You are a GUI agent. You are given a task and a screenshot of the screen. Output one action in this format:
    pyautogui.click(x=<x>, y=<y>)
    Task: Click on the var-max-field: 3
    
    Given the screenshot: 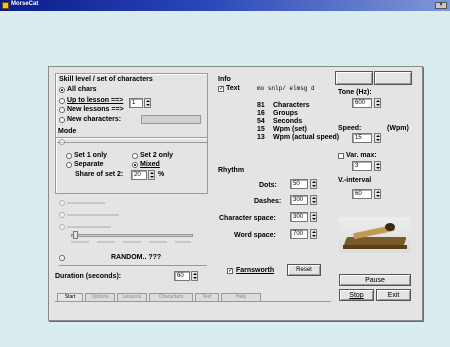 What is the action you would take?
    pyautogui.click(x=362, y=166)
    